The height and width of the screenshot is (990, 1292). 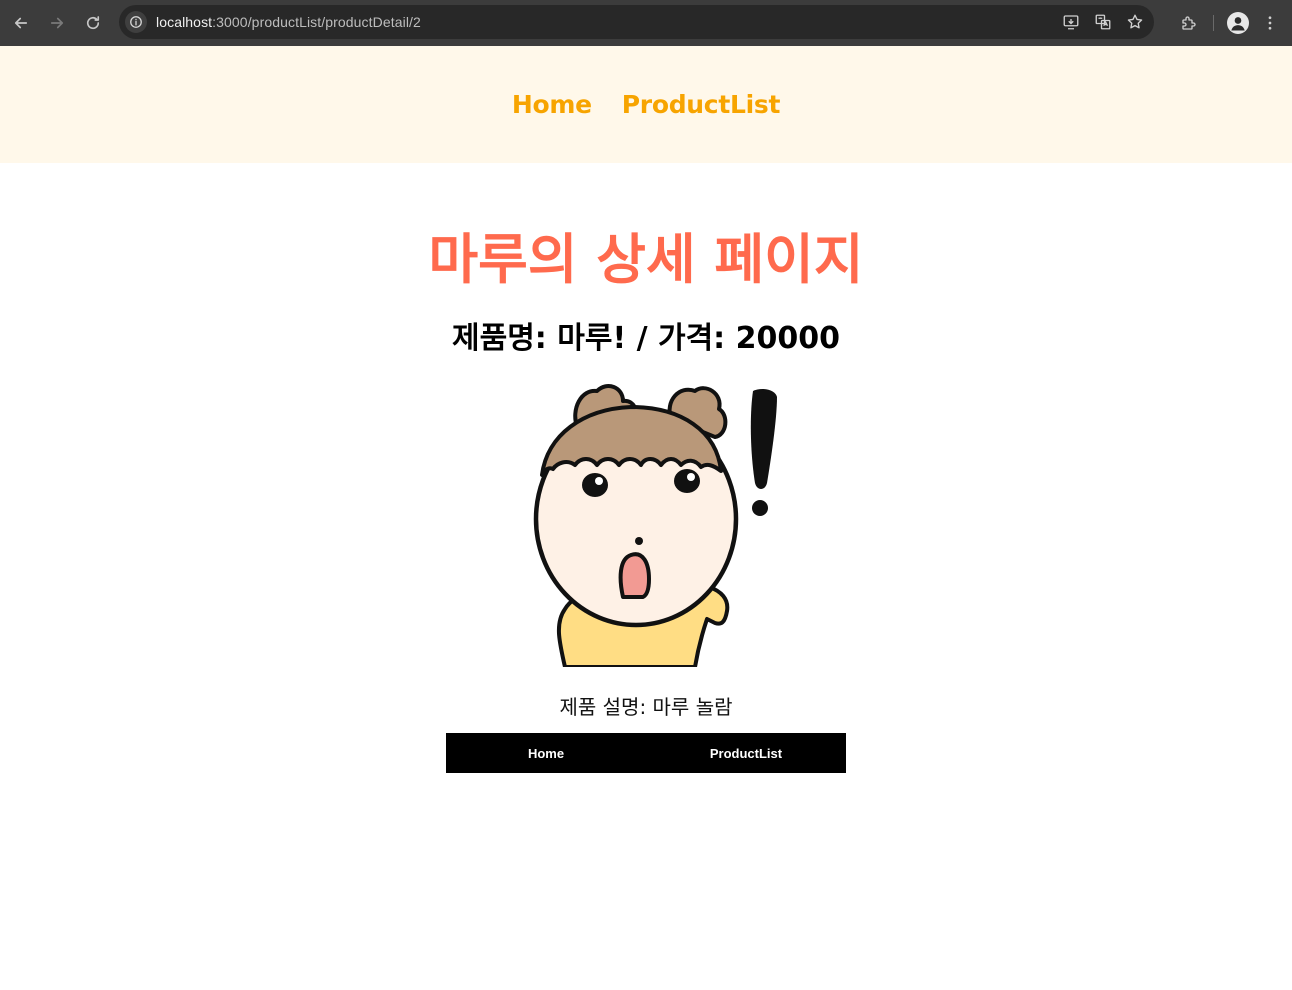 What do you see at coordinates (646, 707) in the screenshot?
I see `product-description: 제품 설명: 마루 놀람` at bounding box center [646, 707].